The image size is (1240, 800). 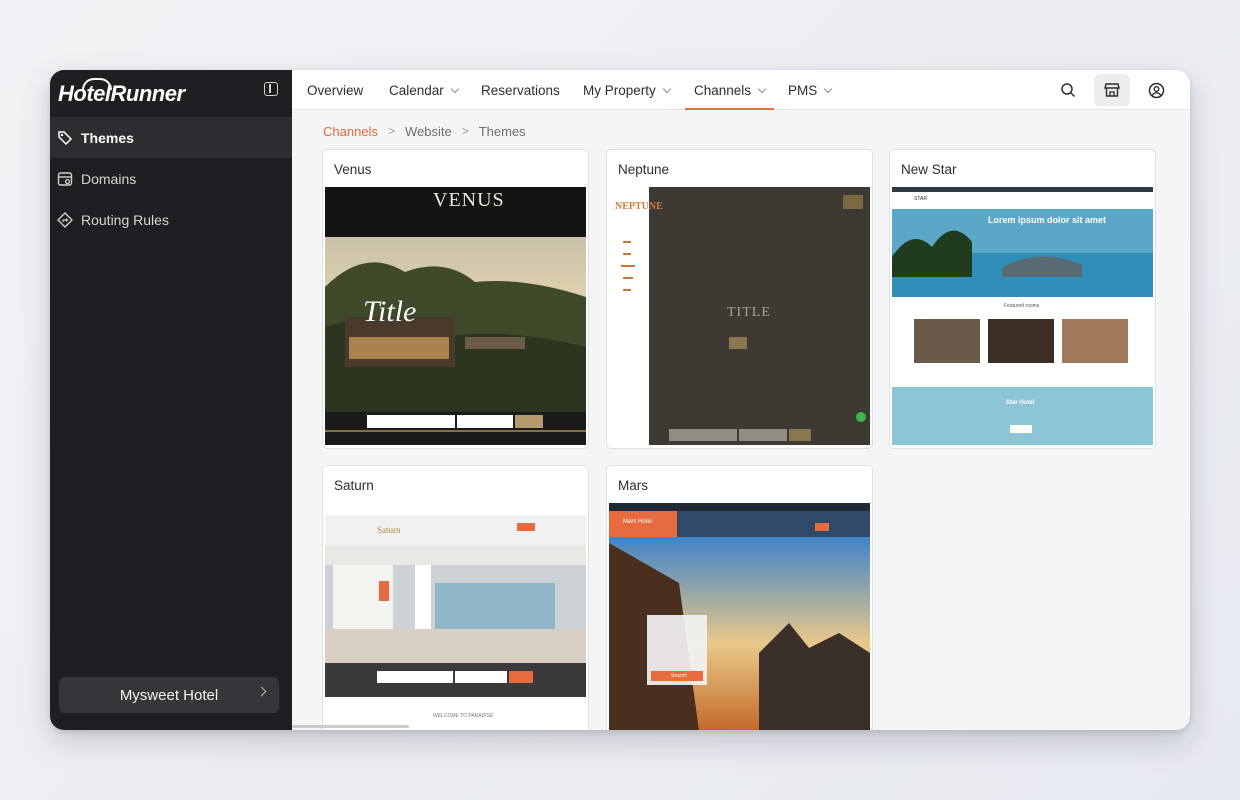 What do you see at coordinates (723, 90) in the screenshot?
I see `tab-label: Channels` at bounding box center [723, 90].